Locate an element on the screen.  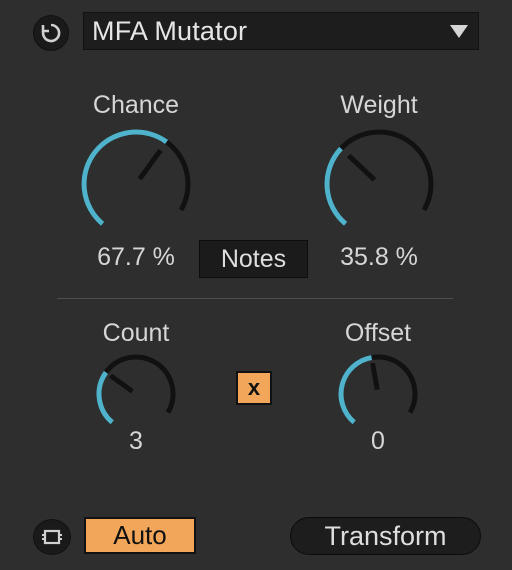
knob-count is located at coordinates (136, 394).